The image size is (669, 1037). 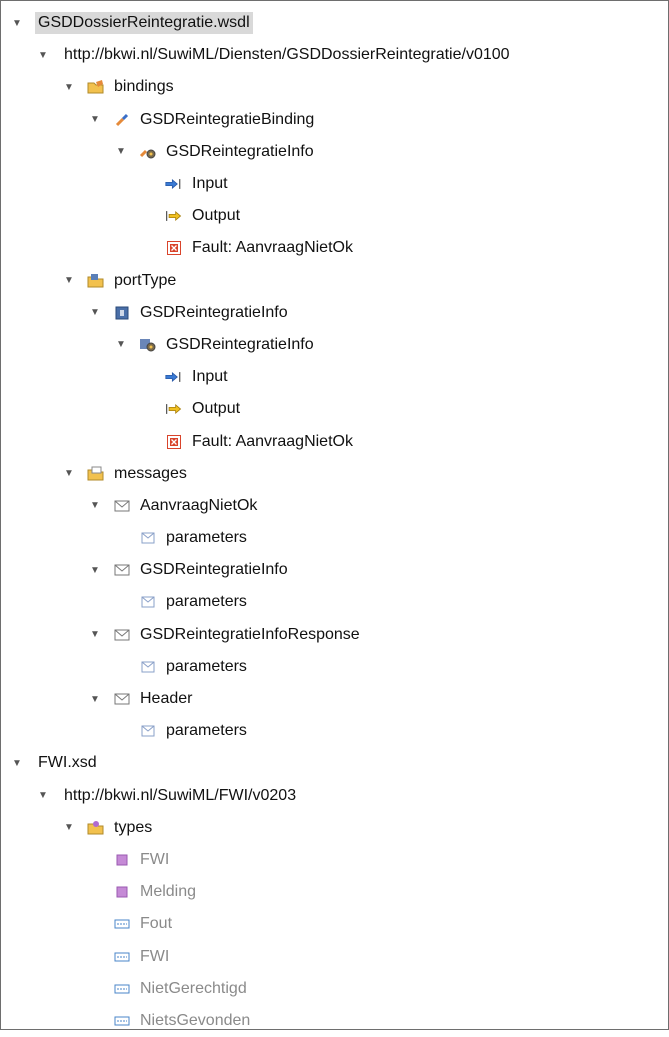 I want to click on tree-row: Melding, so click(x=334, y=892).